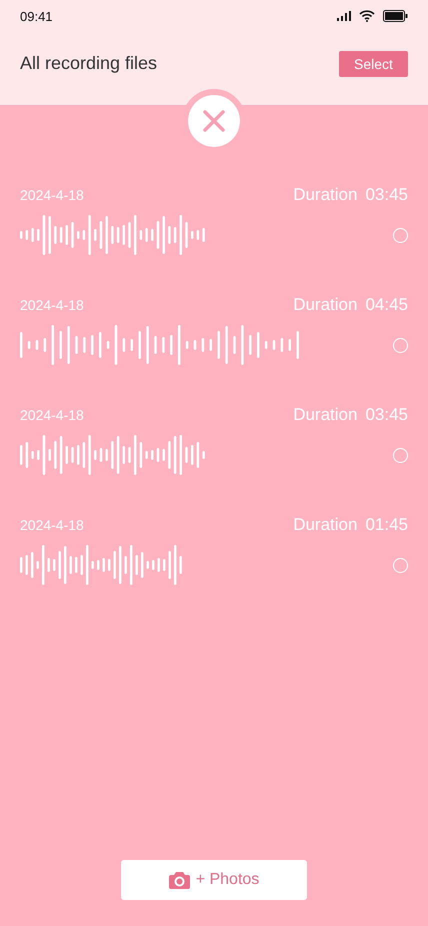  What do you see at coordinates (344, 16) in the screenshot?
I see `signal-icon` at bounding box center [344, 16].